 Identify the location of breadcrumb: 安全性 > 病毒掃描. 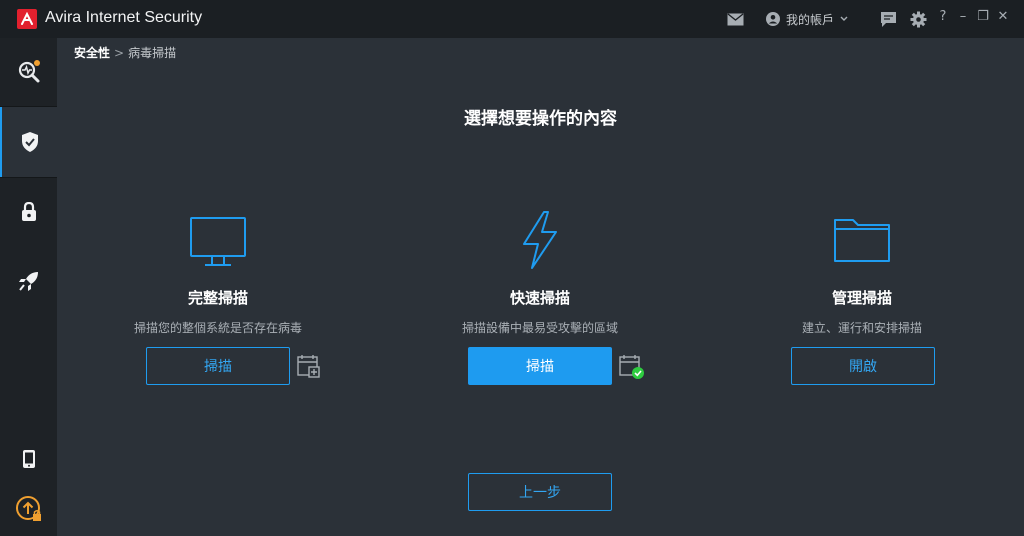
(125, 52).